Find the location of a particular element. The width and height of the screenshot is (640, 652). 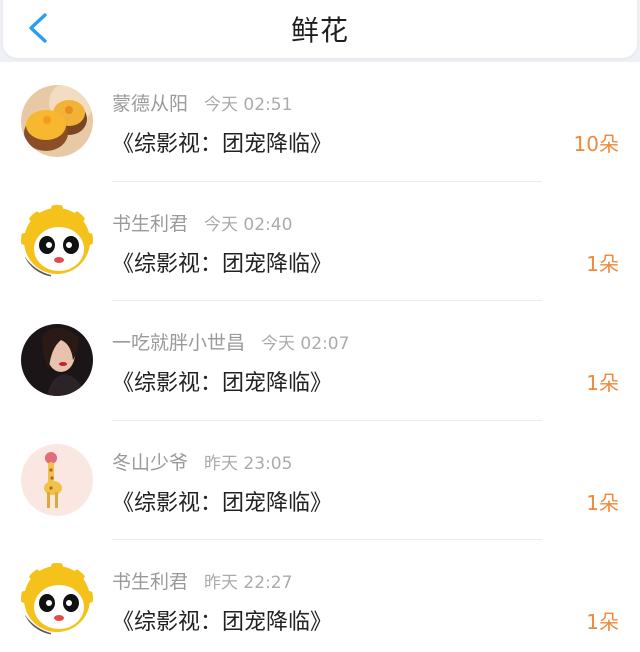

name-line: 冬山少爷 昨天 23:05 is located at coordinates (202, 461).